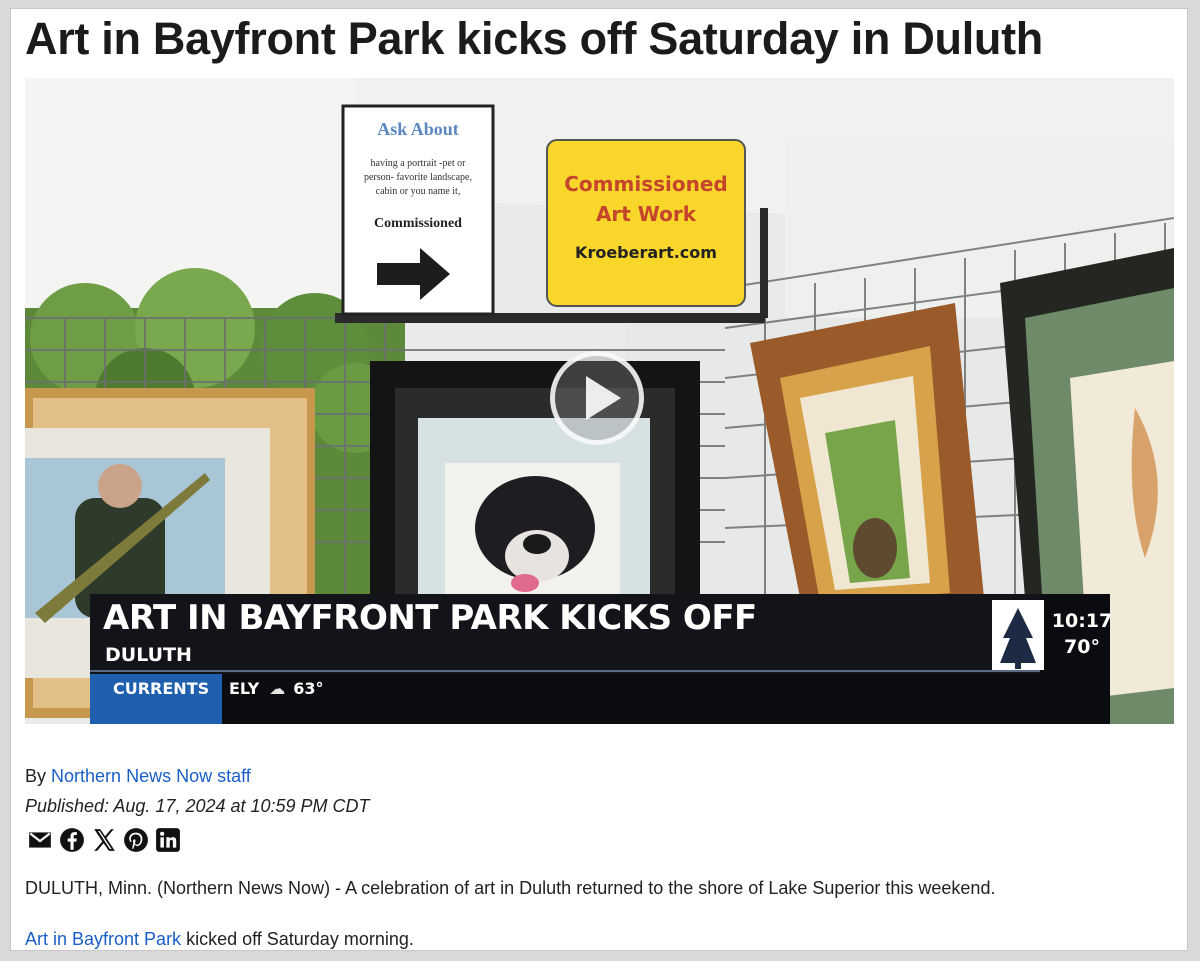 This screenshot has width=1200, height=961. What do you see at coordinates (603, 398) in the screenshot?
I see `play-icon` at bounding box center [603, 398].